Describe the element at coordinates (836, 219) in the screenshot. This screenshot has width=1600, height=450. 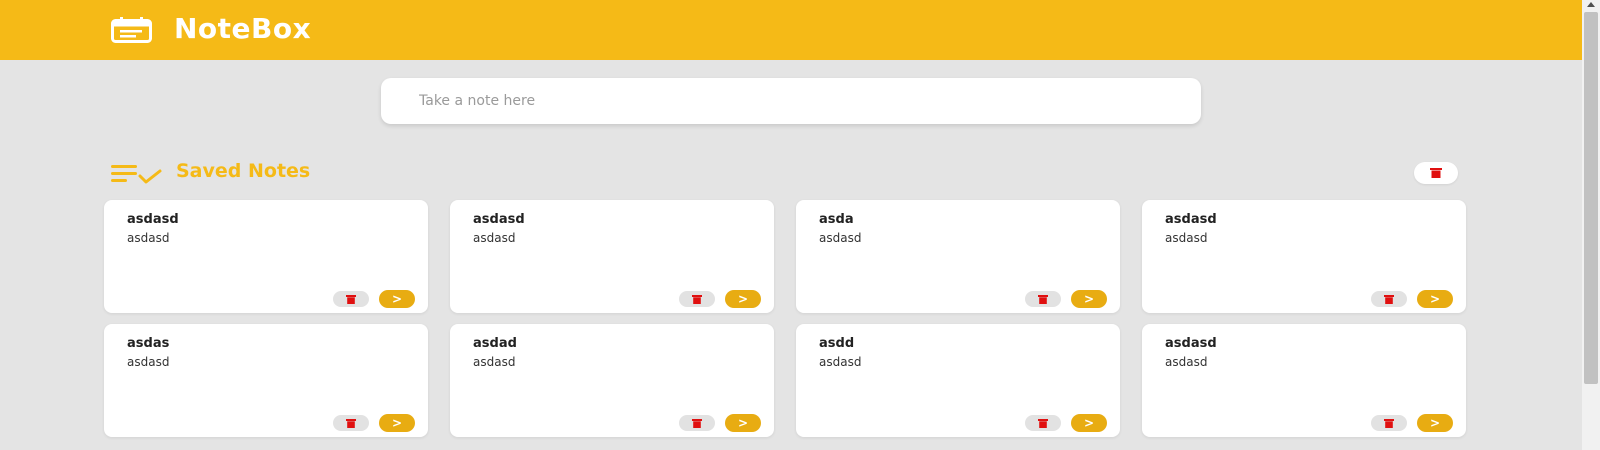
I see `note-title: asda` at that location.